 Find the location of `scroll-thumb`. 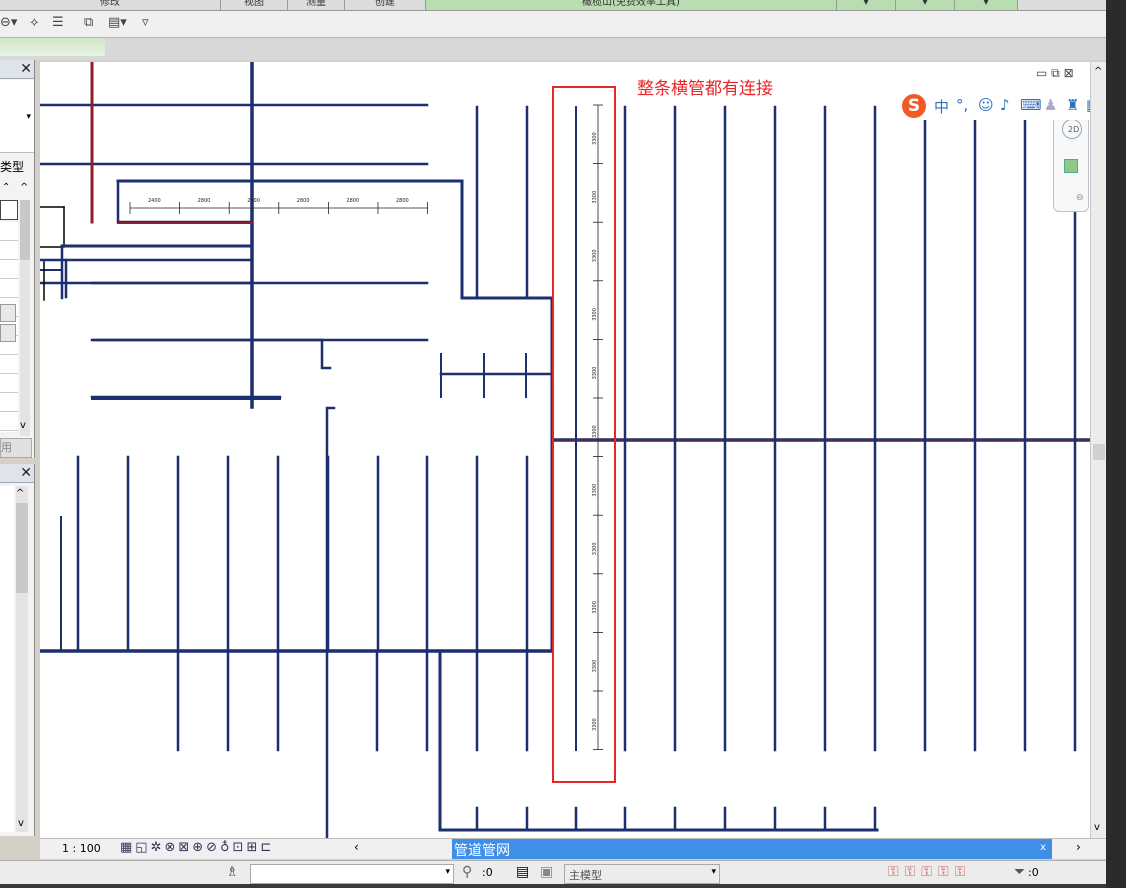

scroll-thumb is located at coordinates (1099, 452).